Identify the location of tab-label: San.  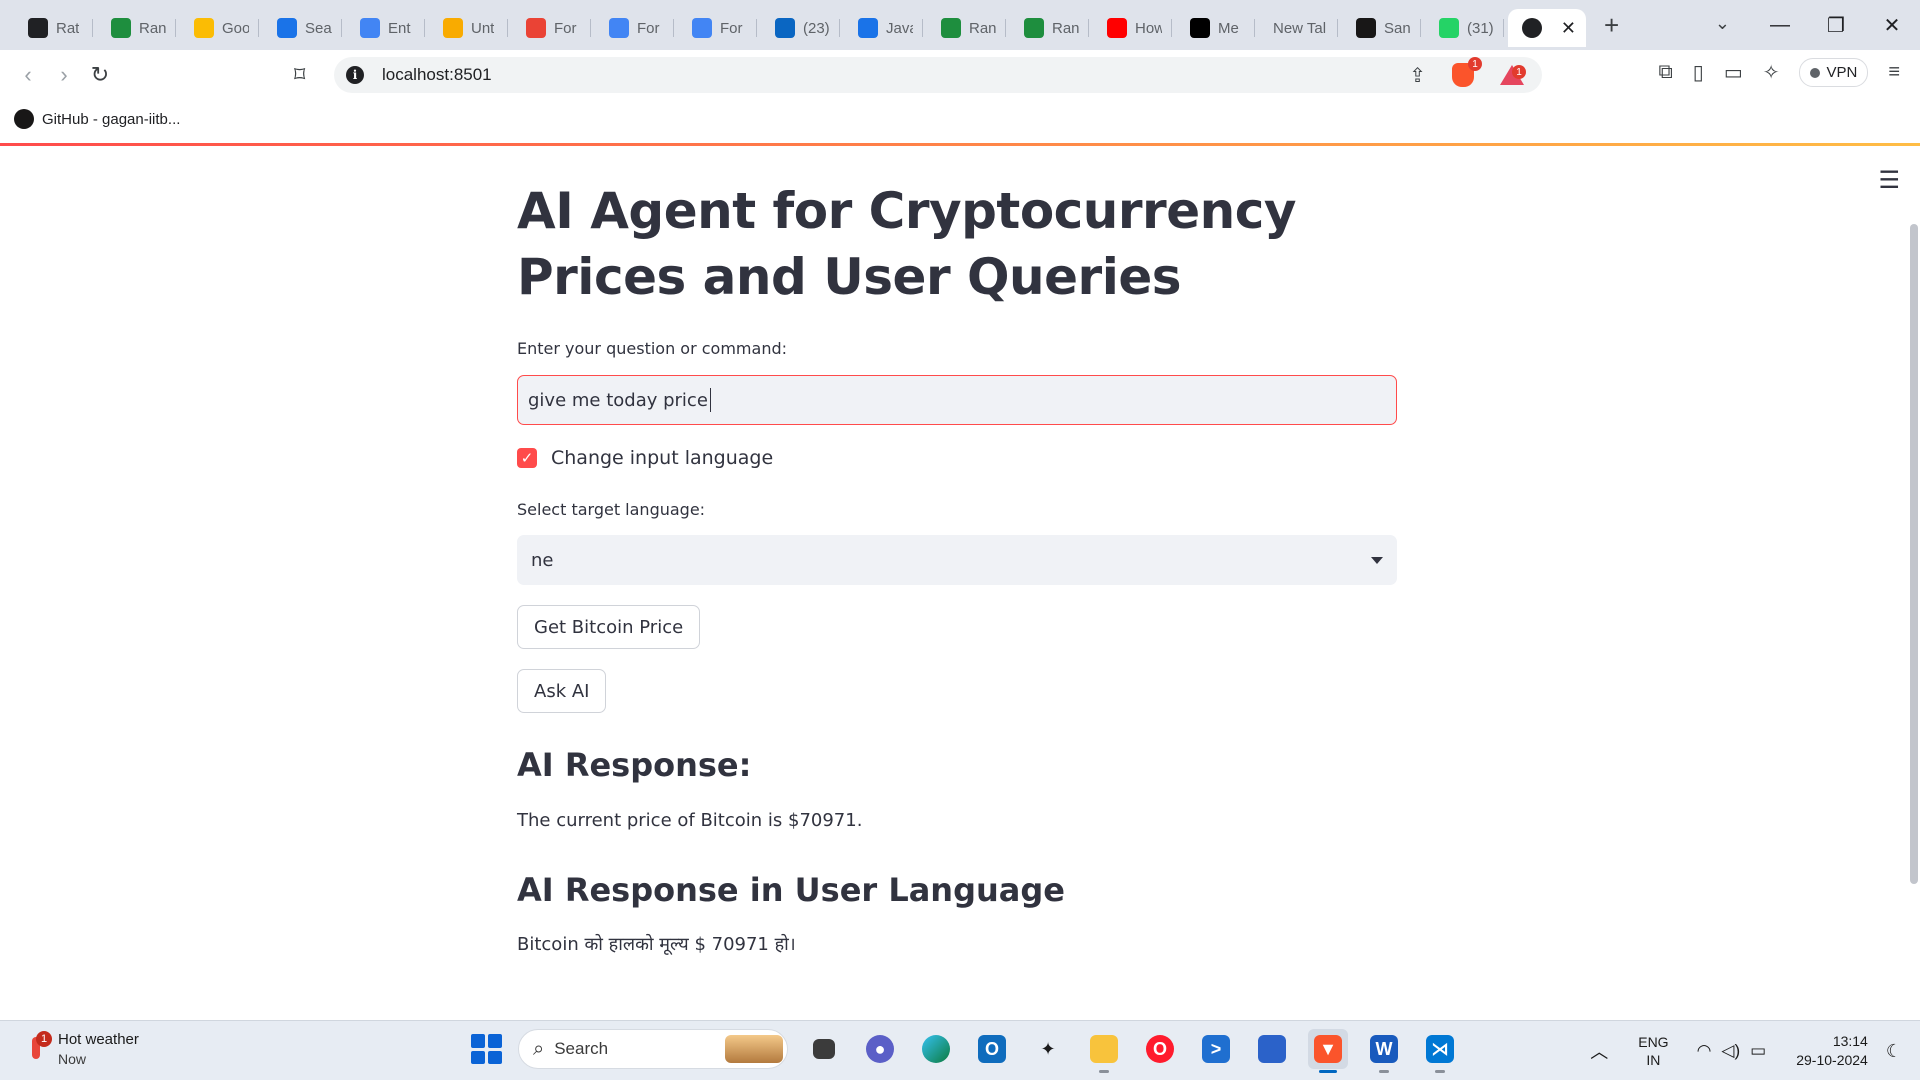
(1397, 28).